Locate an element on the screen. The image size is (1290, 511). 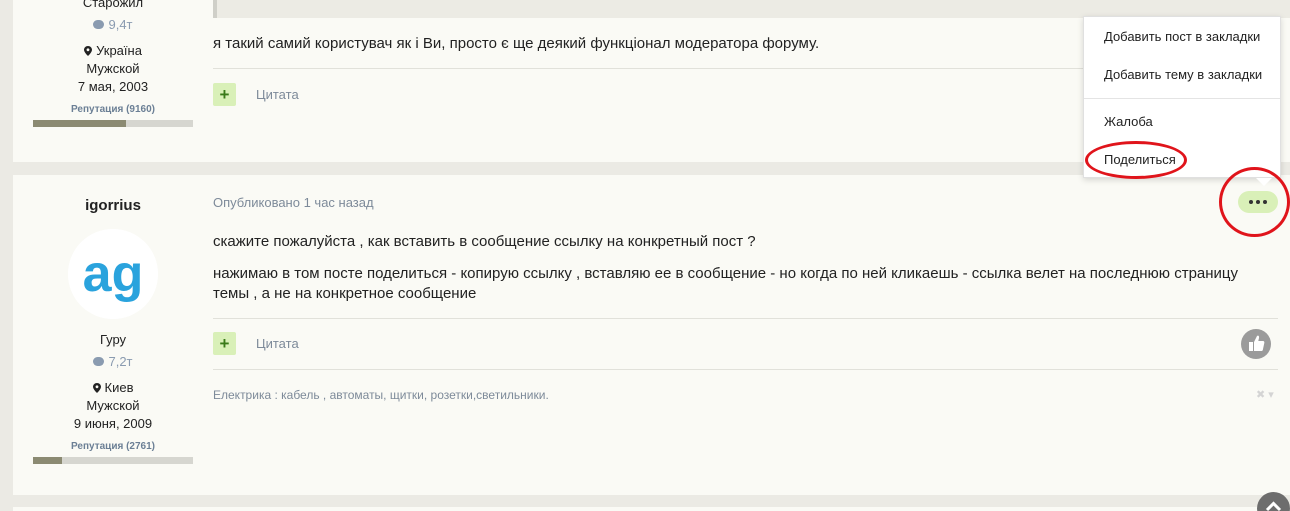
highlight-ellipse-more-button is located at coordinates (1254, 202).